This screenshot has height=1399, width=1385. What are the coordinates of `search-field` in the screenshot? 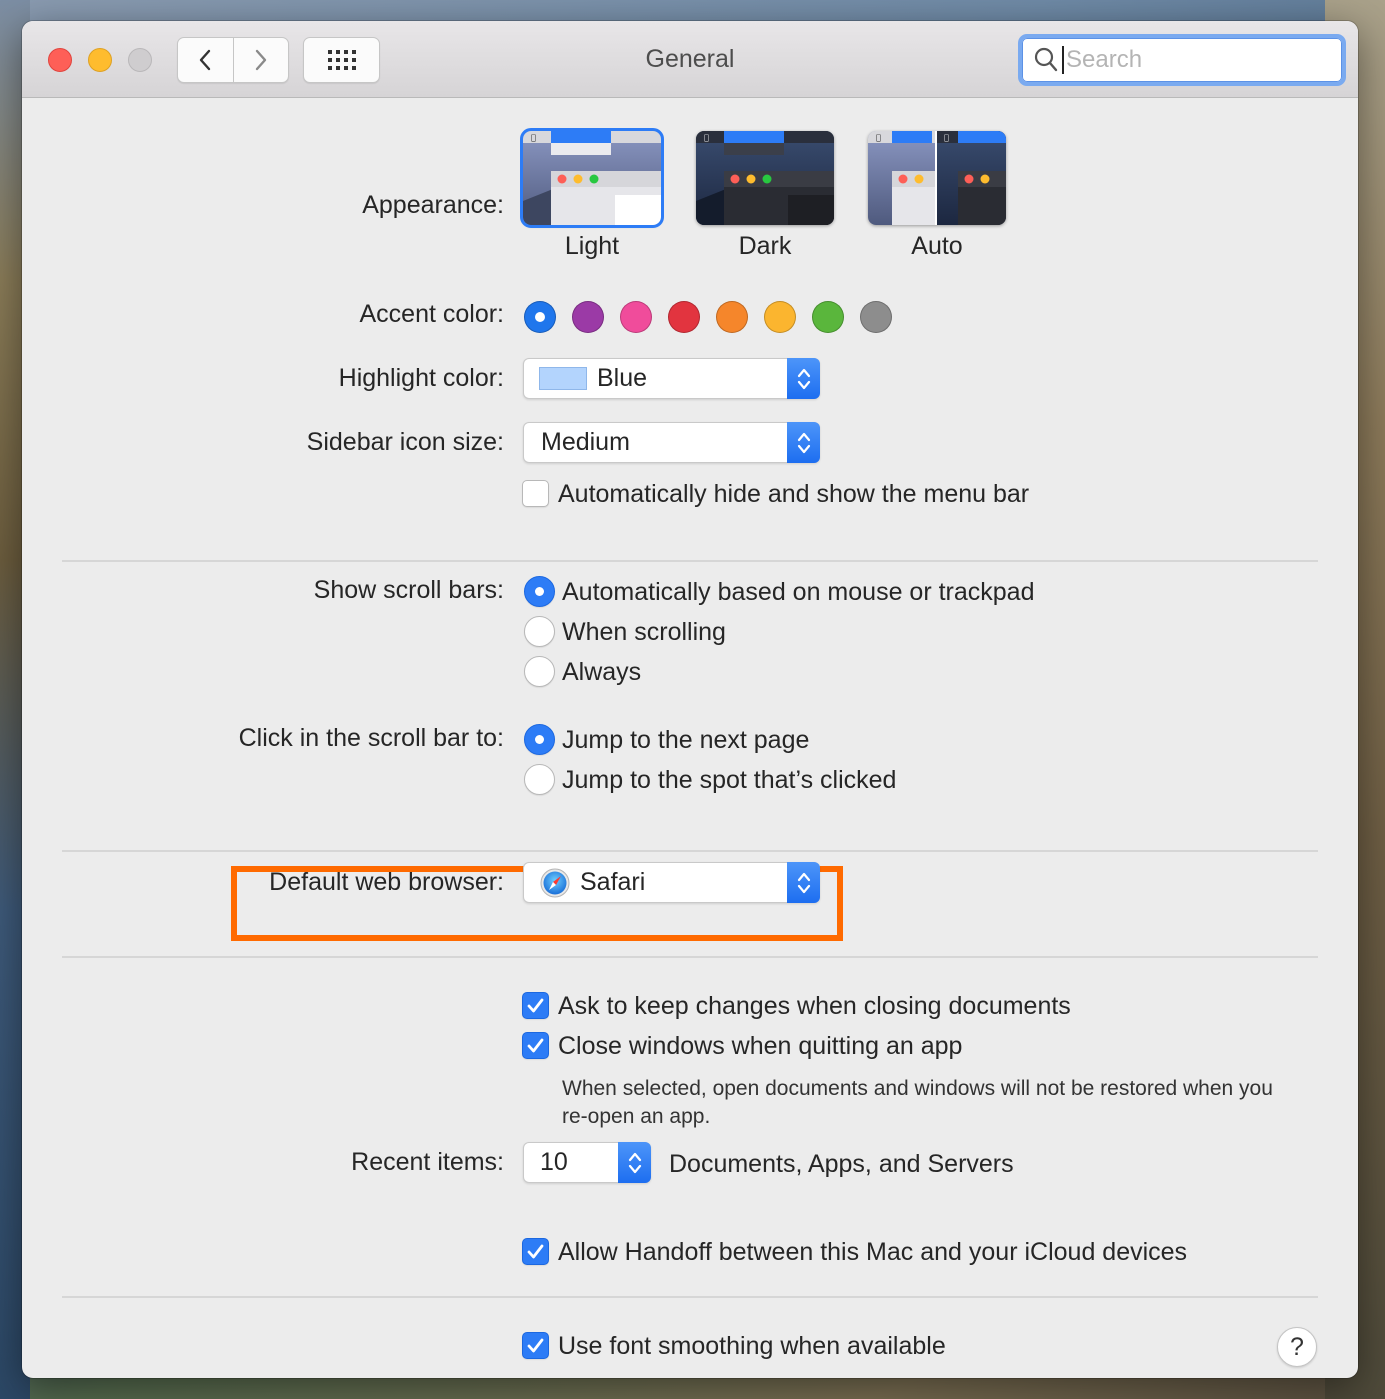 It's located at (1182, 60).